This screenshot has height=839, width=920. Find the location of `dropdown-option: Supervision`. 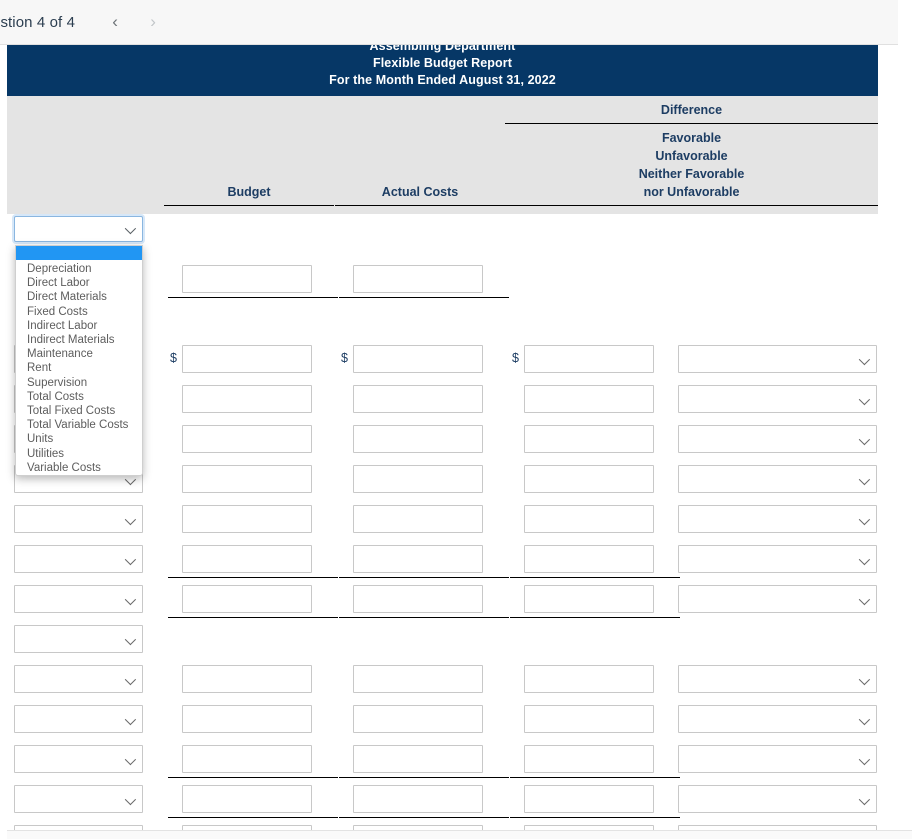

dropdown-option: Supervision is located at coordinates (79, 383).